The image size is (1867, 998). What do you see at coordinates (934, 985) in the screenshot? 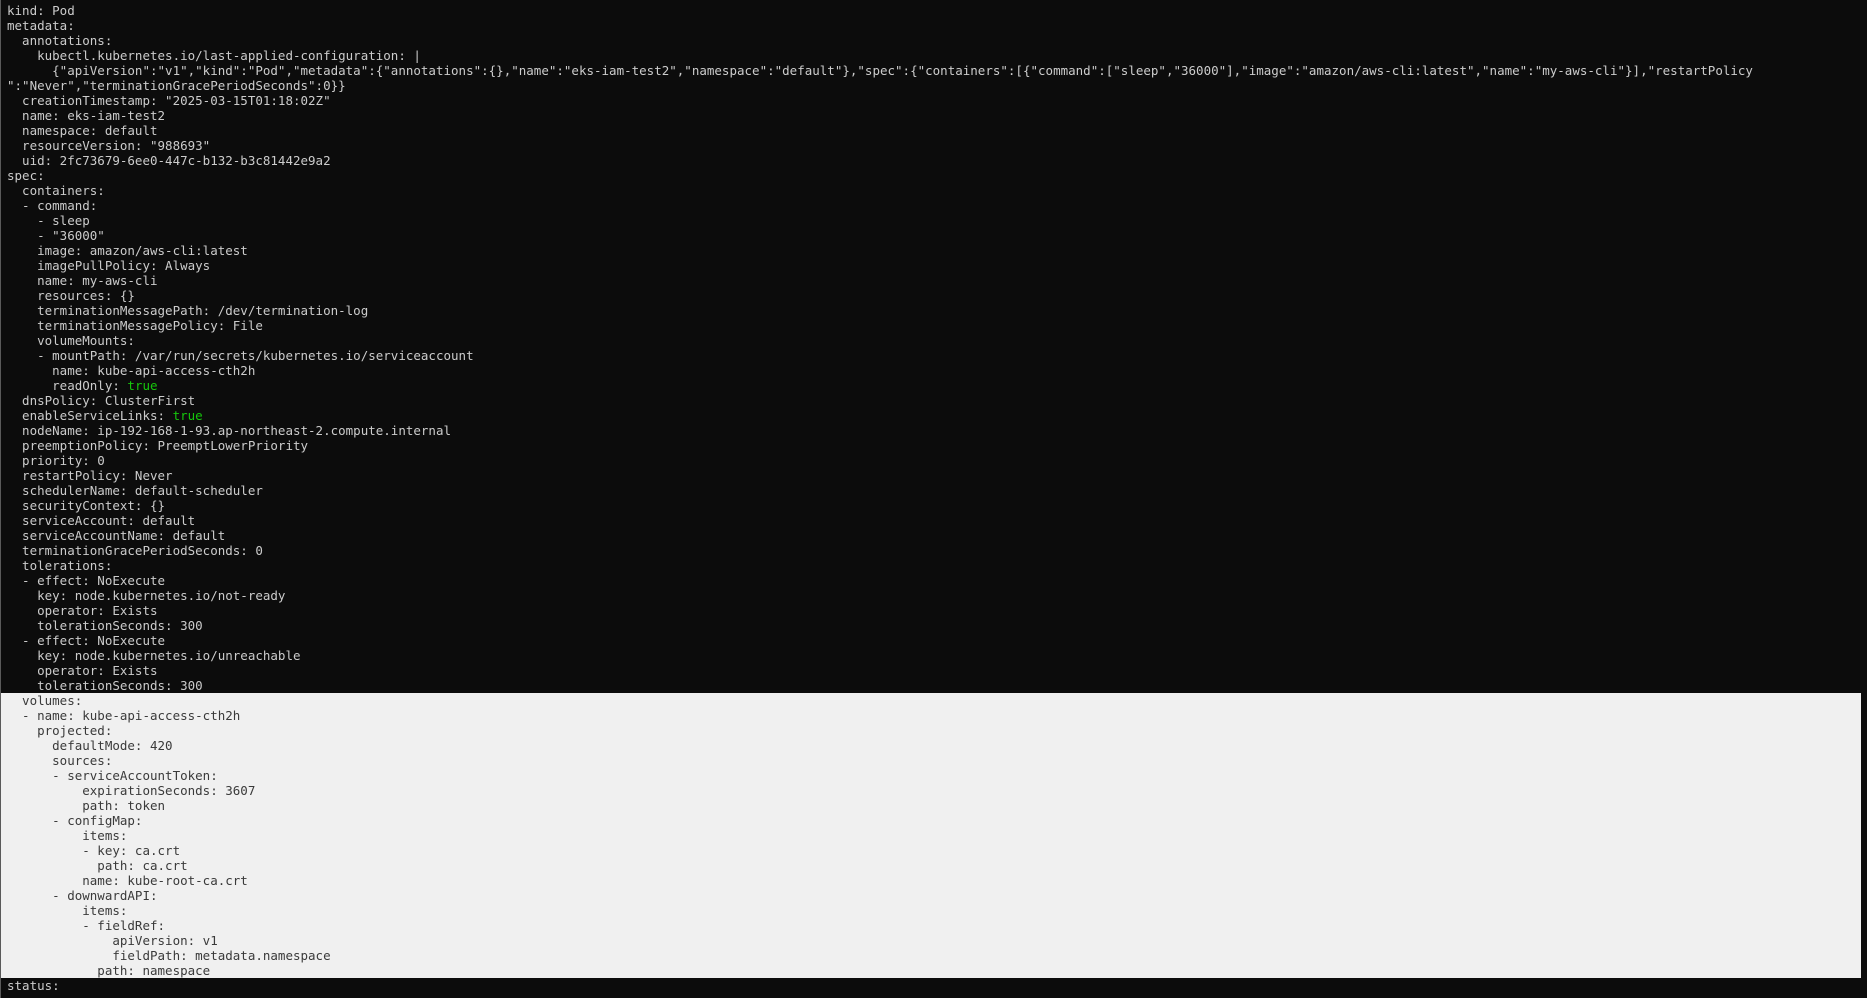
I see `terminal-line: status:` at bounding box center [934, 985].